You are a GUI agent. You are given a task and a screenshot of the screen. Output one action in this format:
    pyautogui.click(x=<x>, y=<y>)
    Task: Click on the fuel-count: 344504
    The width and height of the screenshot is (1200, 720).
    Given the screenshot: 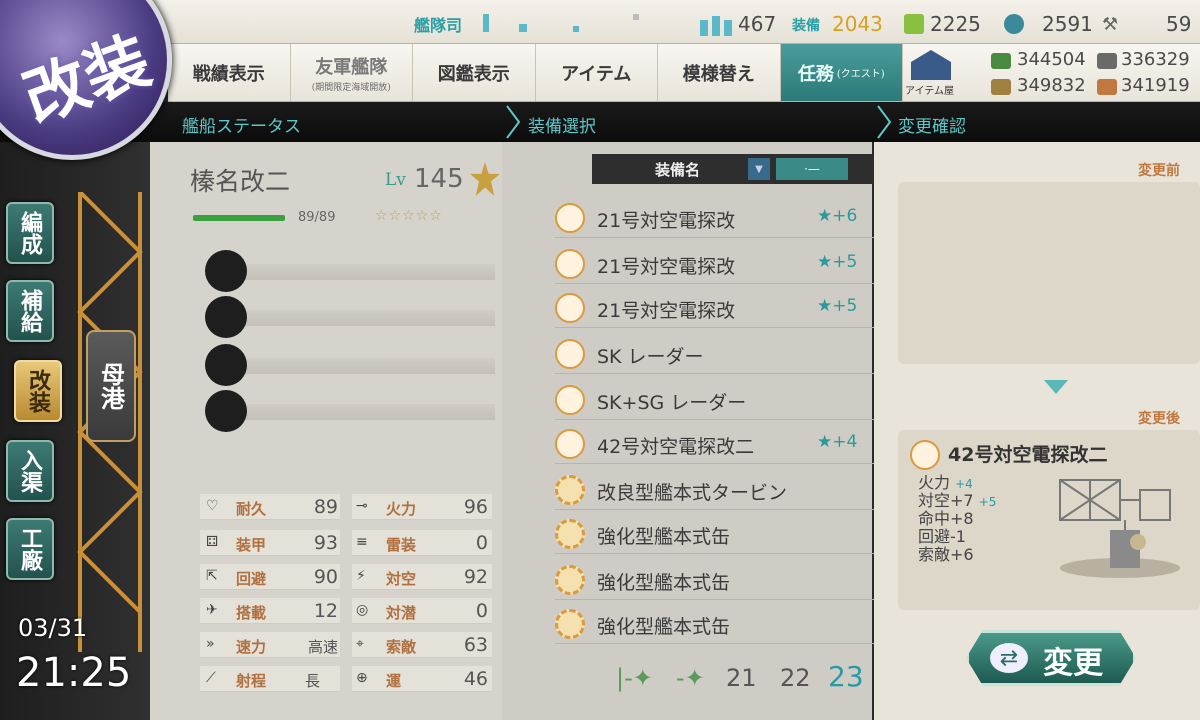 What is the action you would take?
    pyautogui.click(x=1051, y=59)
    